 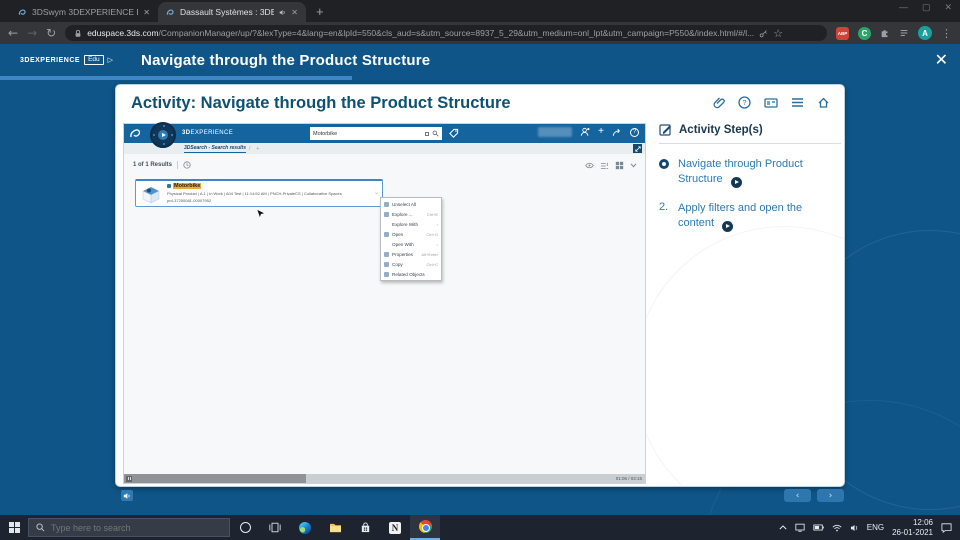 I want to click on action-center-icon, so click(x=946, y=527).